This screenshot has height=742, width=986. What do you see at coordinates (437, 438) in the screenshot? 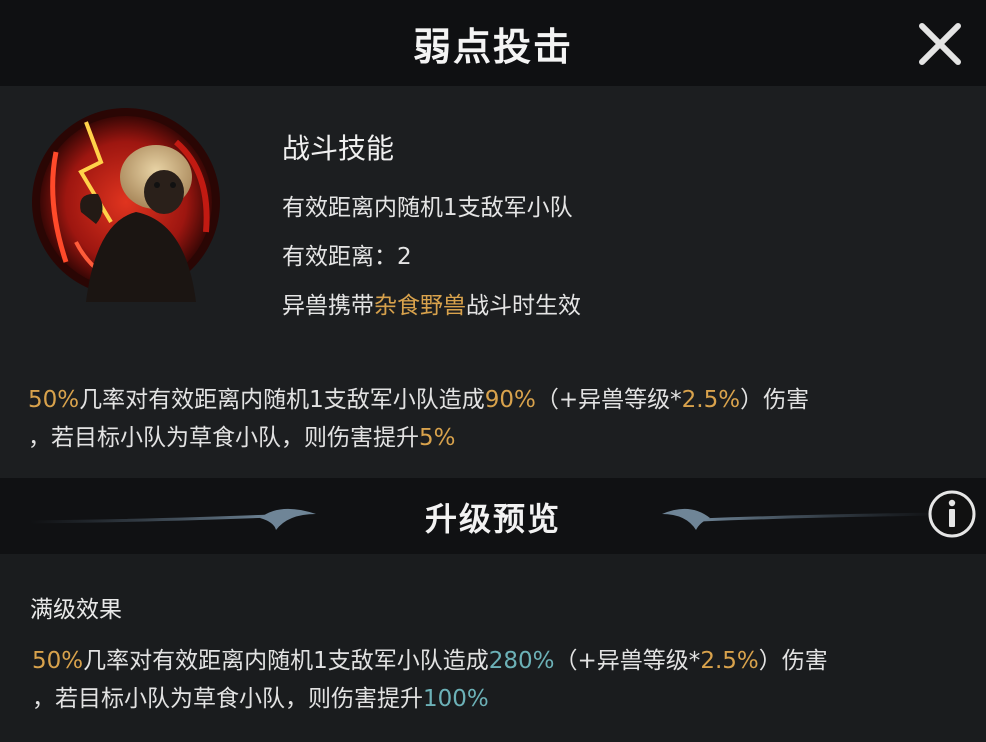
I see `bonus-value: 5%` at bounding box center [437, 438].